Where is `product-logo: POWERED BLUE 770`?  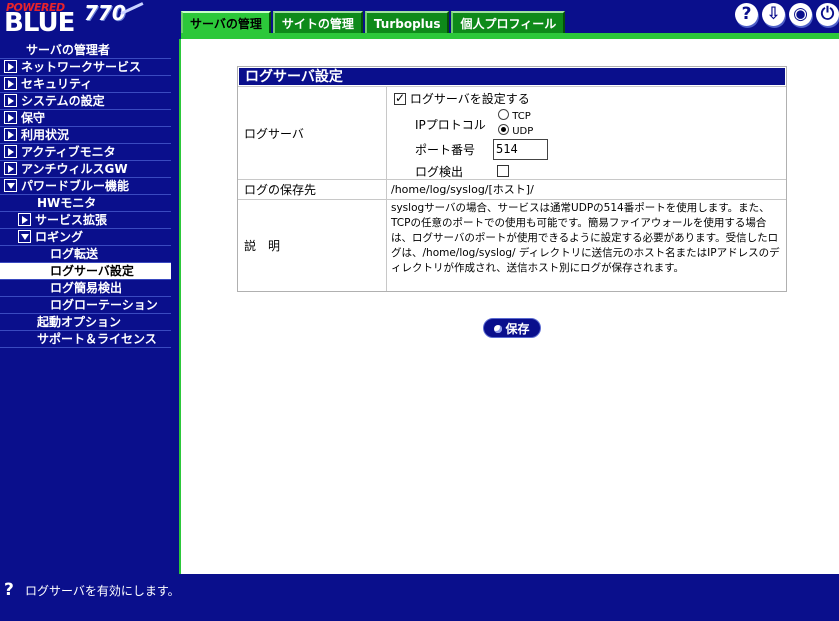 product-logo: POWERED BLUE 770 is located at coordinates (91, 19).